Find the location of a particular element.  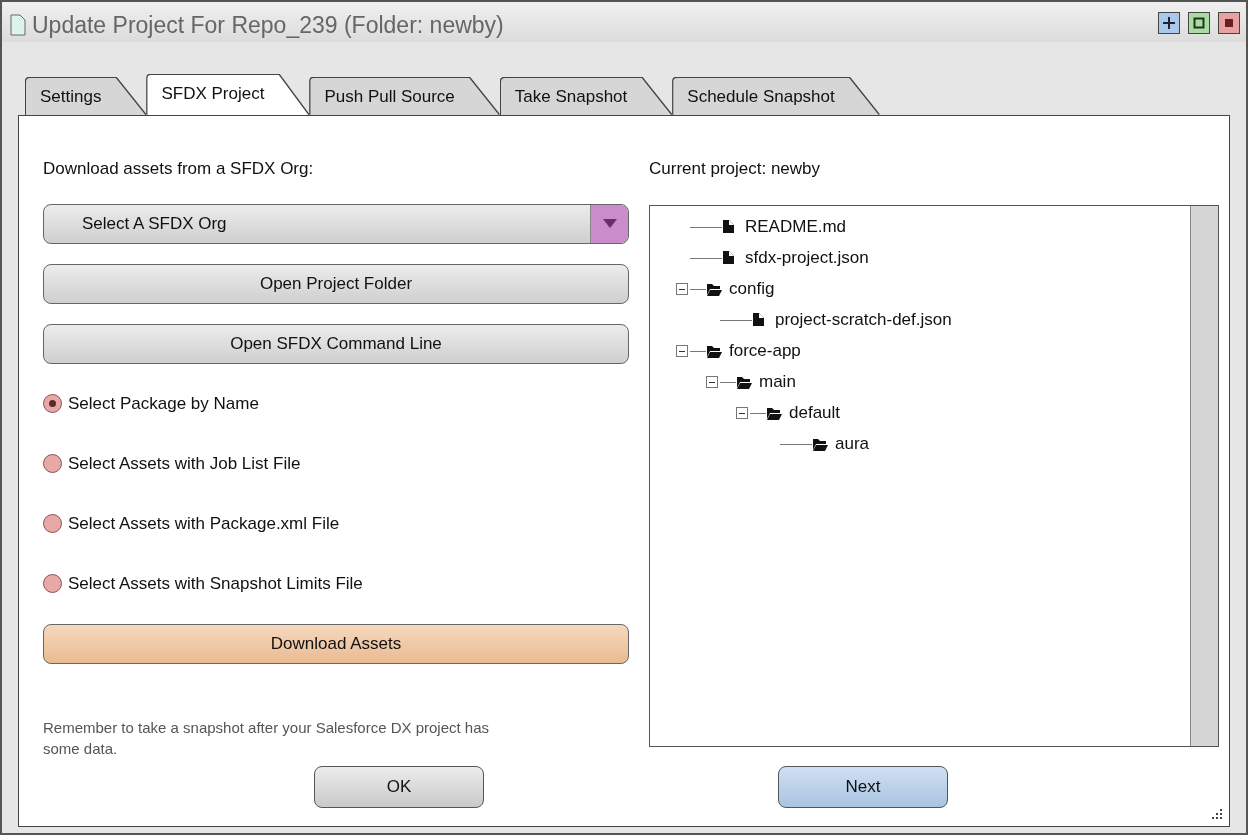

scrollbar is located at coordinates (1204, 475).